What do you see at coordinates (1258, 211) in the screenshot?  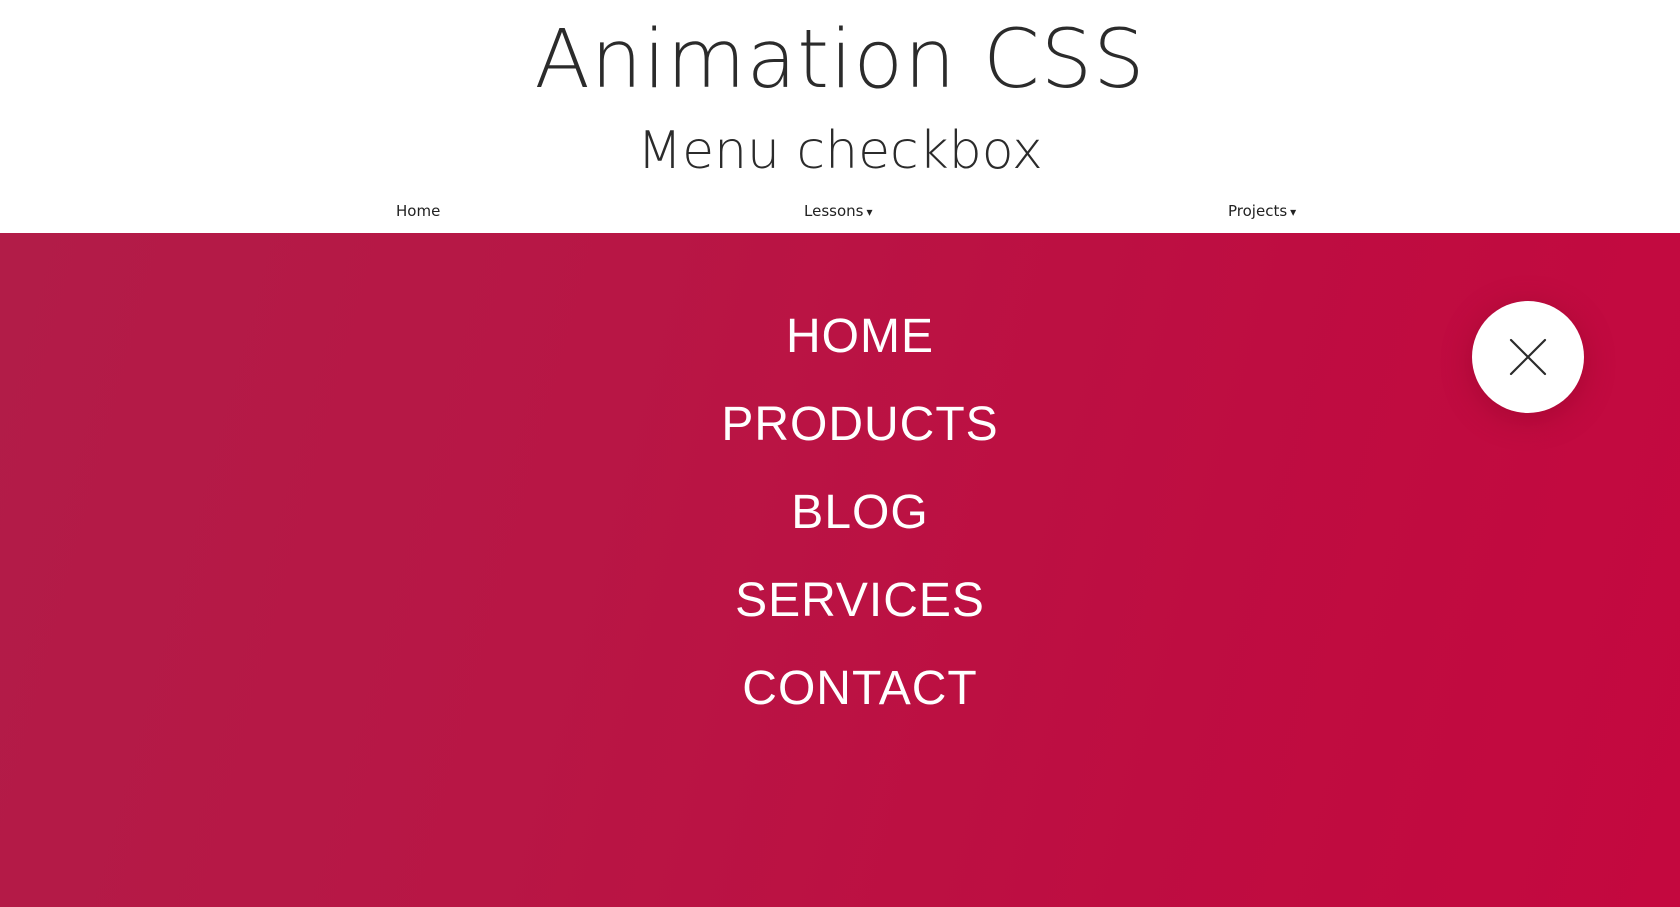 I see `nav-item-label: Projects` at bounding box center [1258, 211].